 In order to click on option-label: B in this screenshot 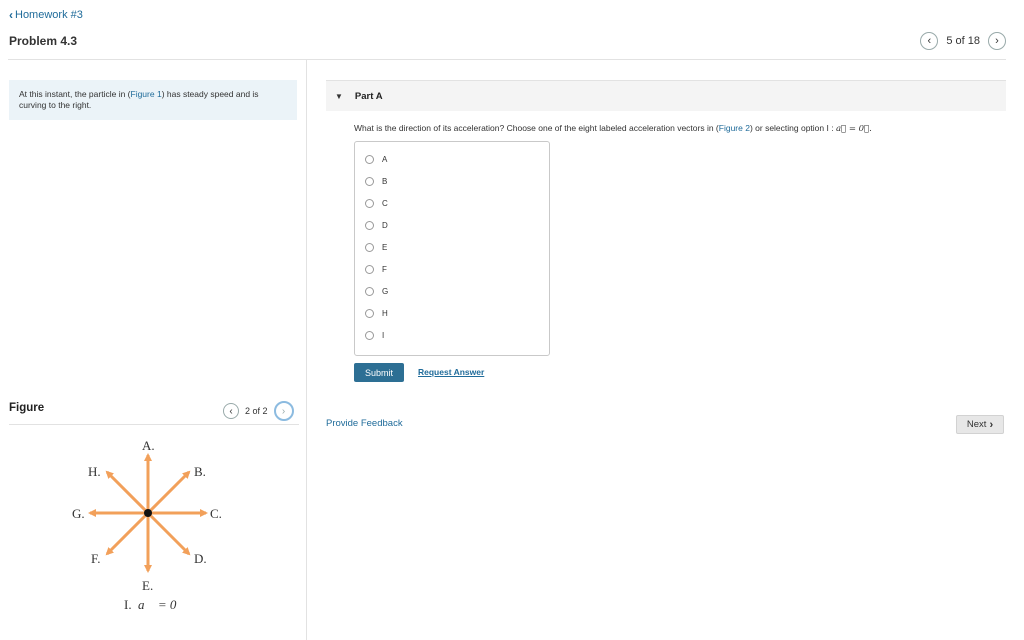, I will do `click(385, 181)`.